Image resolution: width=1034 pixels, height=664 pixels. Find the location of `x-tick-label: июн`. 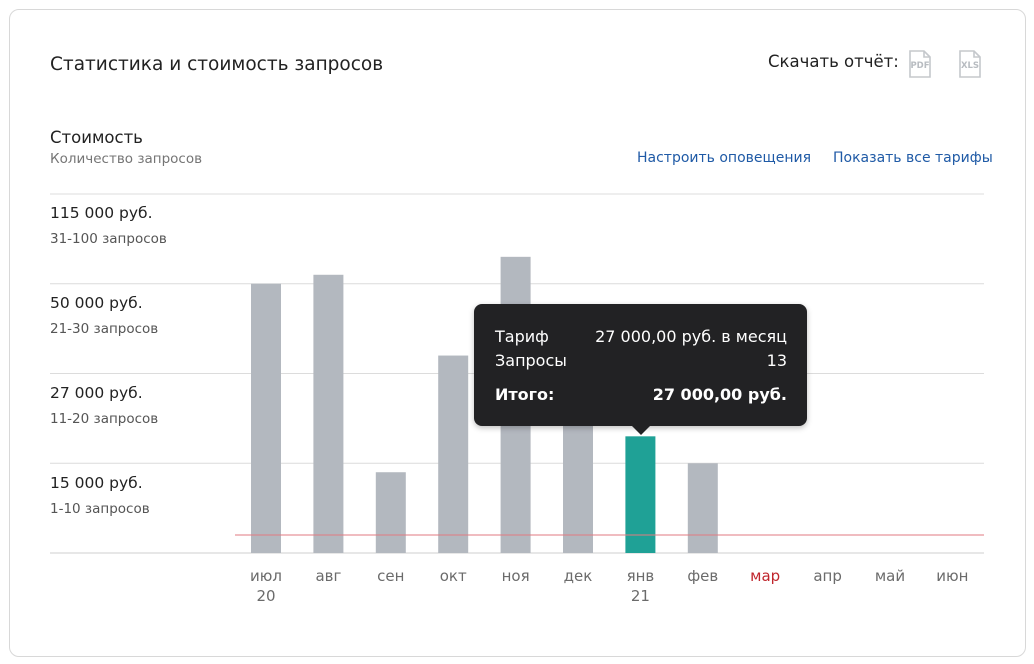

x-tick-label: июн is located at coordinates (952, 576).